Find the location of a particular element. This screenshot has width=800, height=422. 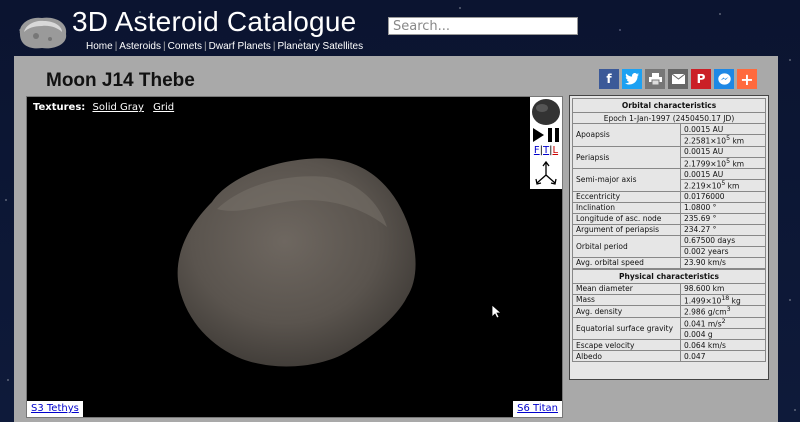

table-row: Argument of periapsis 234.27 ° is located at coordinates (669, 229).